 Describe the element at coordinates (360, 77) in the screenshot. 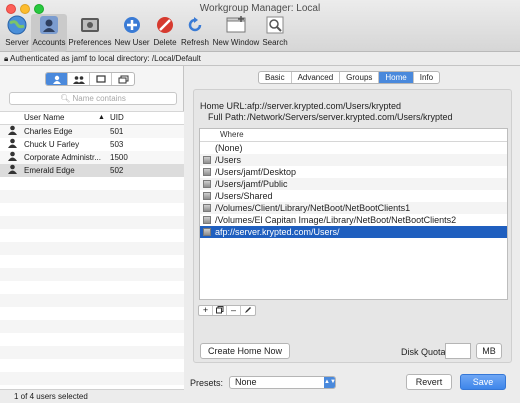

I see `tab-groups: Groups` at that location.